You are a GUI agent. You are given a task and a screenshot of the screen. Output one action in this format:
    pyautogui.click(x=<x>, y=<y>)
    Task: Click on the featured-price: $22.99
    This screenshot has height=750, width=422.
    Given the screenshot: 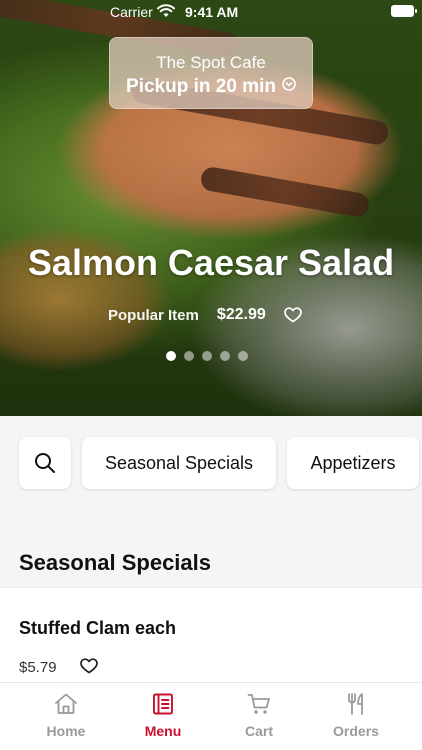 What is the action you would take?
    pyautogui.click(x=241, y=314)
    